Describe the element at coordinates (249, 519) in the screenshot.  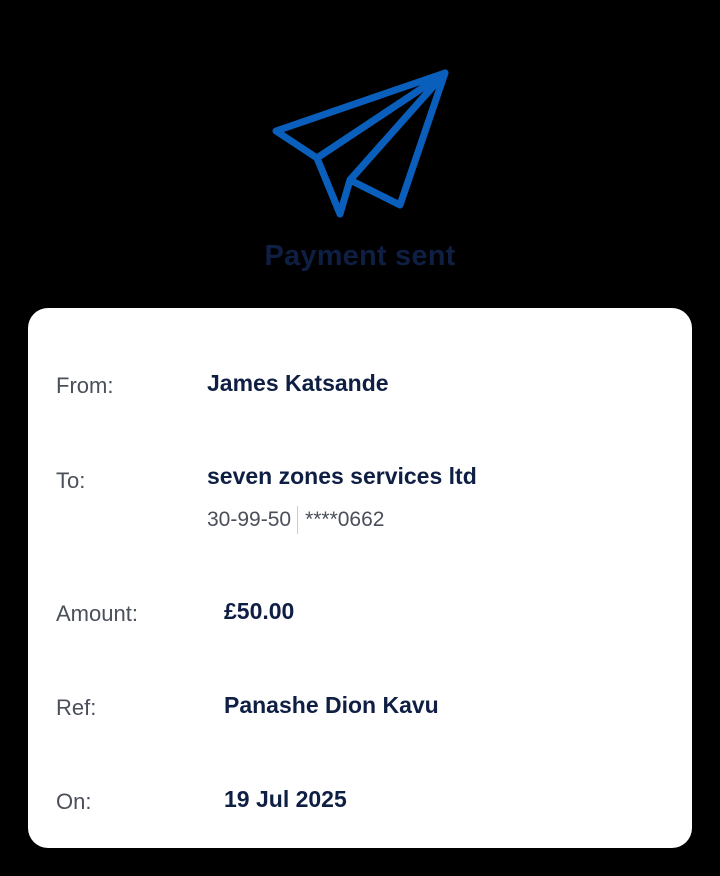
I see `sort-code: 30-99-50` at that location.